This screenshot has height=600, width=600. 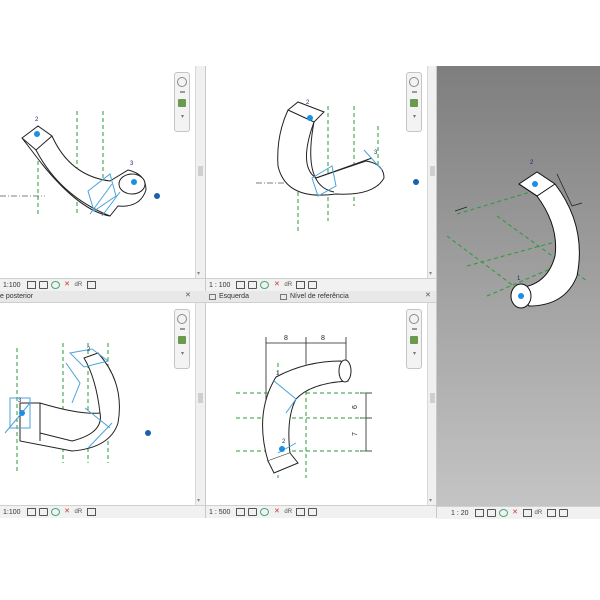 I want to click on plan-view-icon, so click(x=283, y=296).